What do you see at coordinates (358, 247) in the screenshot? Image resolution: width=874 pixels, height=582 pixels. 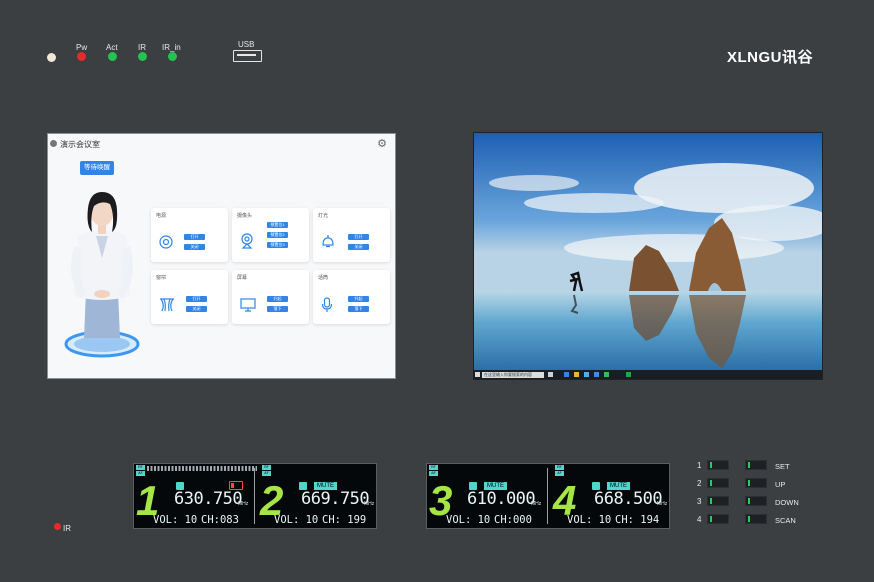 I see `light-off-button: 关闭` at bounding box center [358, 247].